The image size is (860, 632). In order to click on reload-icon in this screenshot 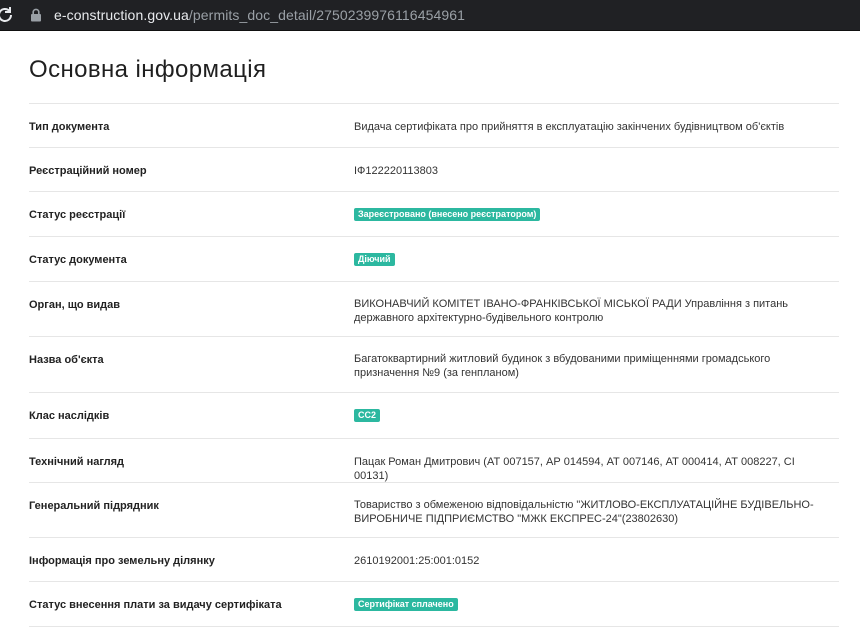, I will do `click(9, 15)`.